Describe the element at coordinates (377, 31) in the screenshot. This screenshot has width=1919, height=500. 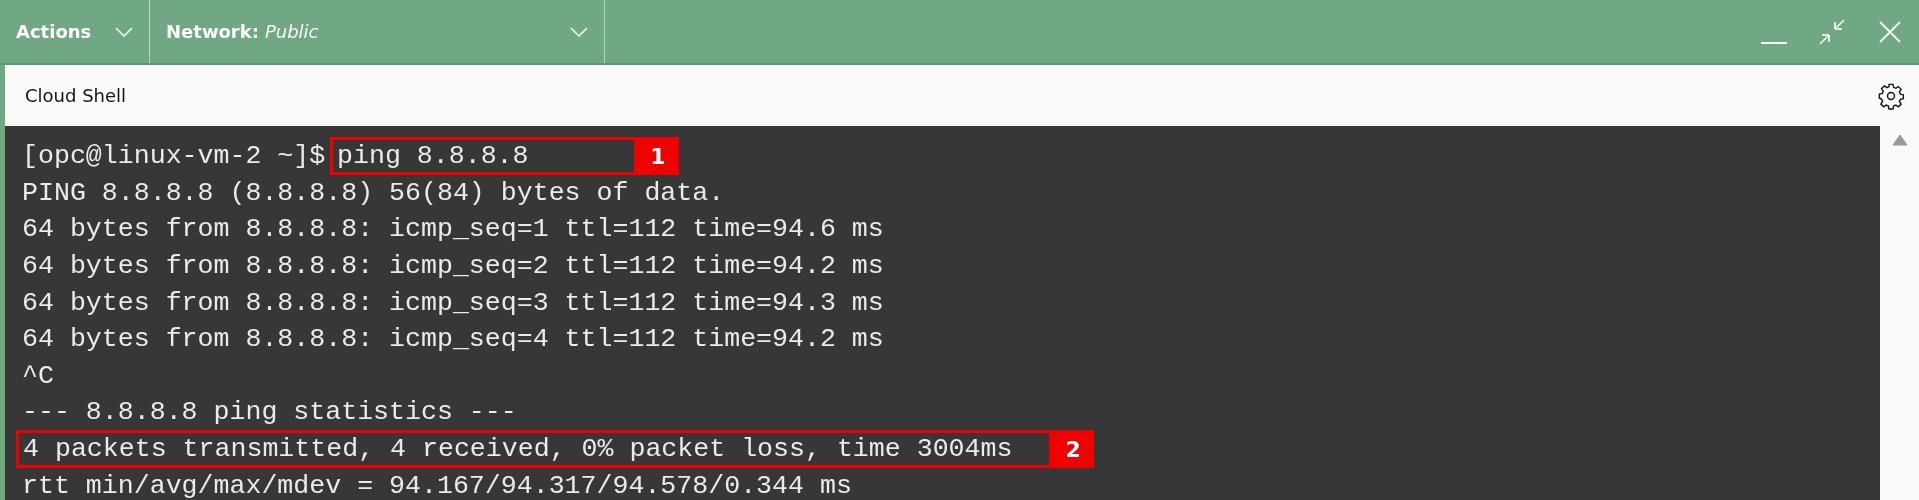
I see `network-dropdown: Network: Public` at that location.